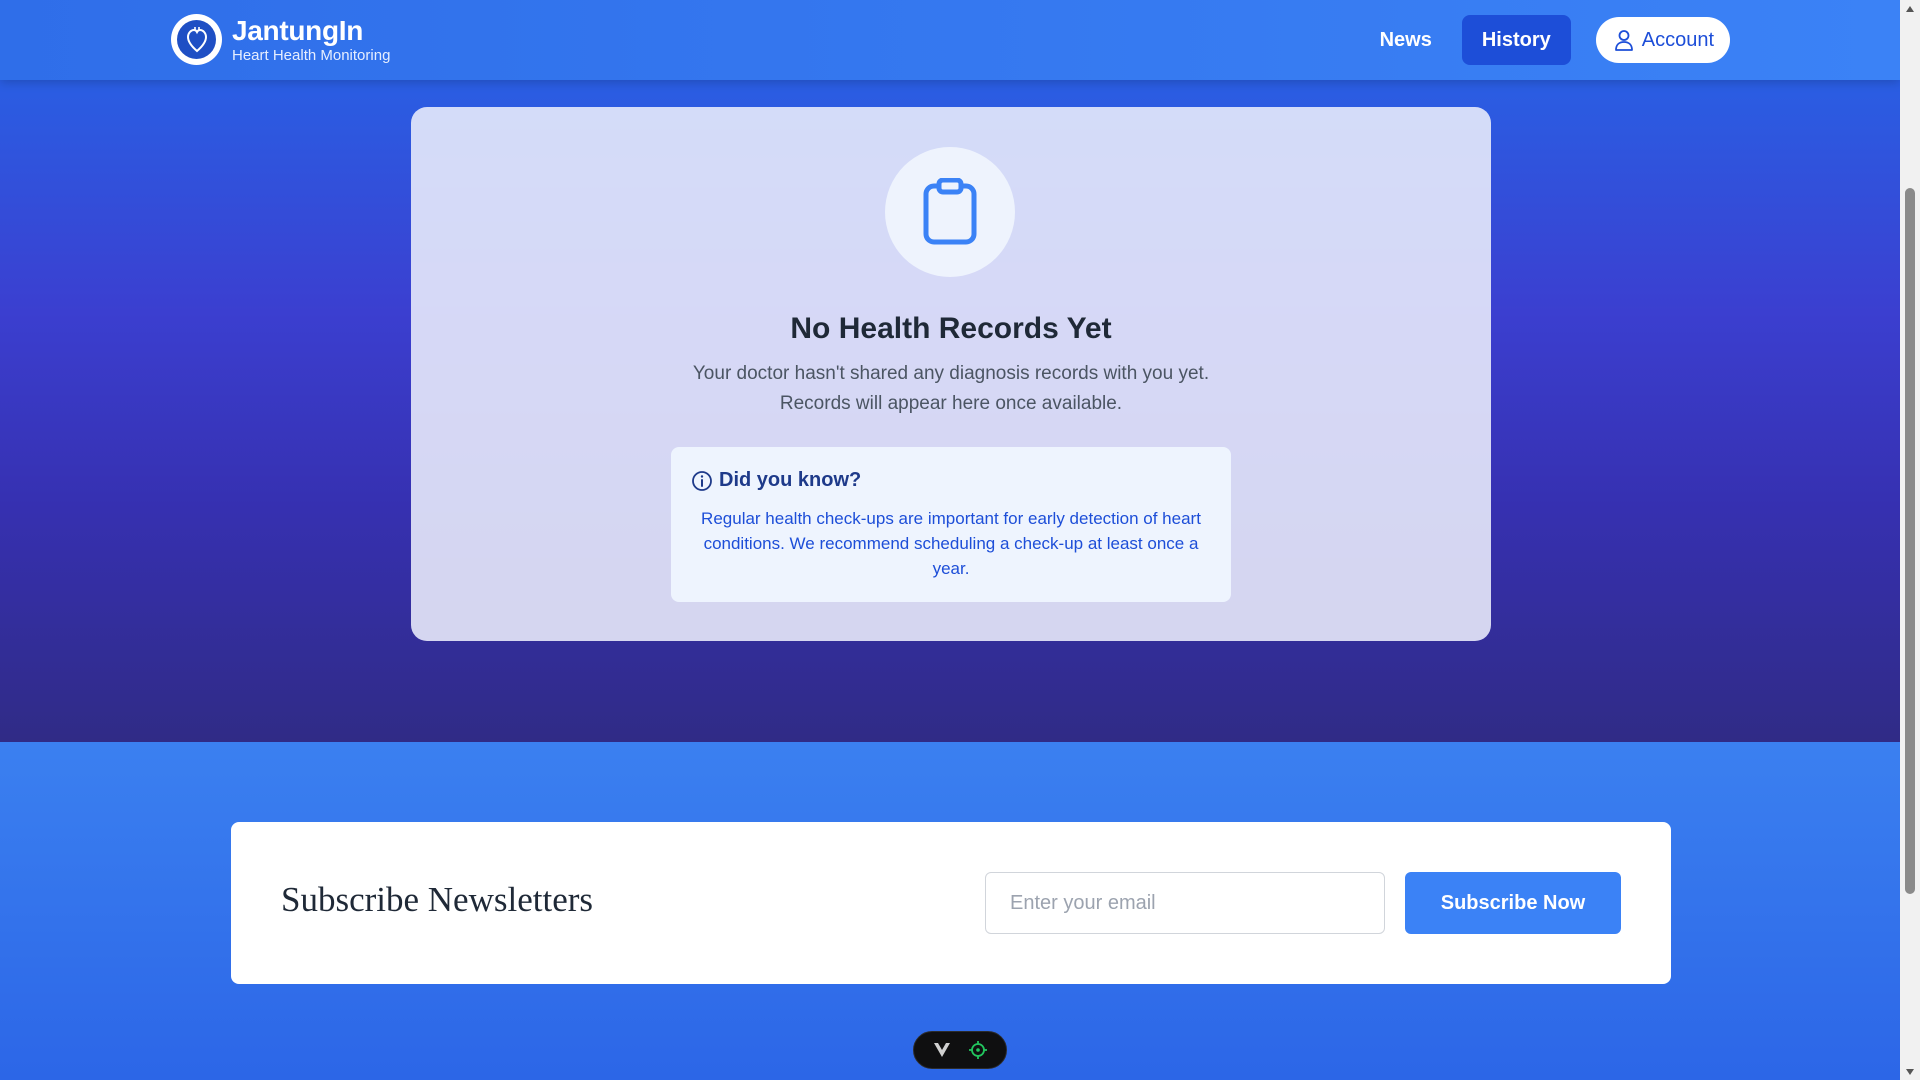 Image resolution: width=1920 pixels, height=1080 pixels. I want to click on brand-logo: JantungIn Heart Health Monitoring, so click(280, 39).